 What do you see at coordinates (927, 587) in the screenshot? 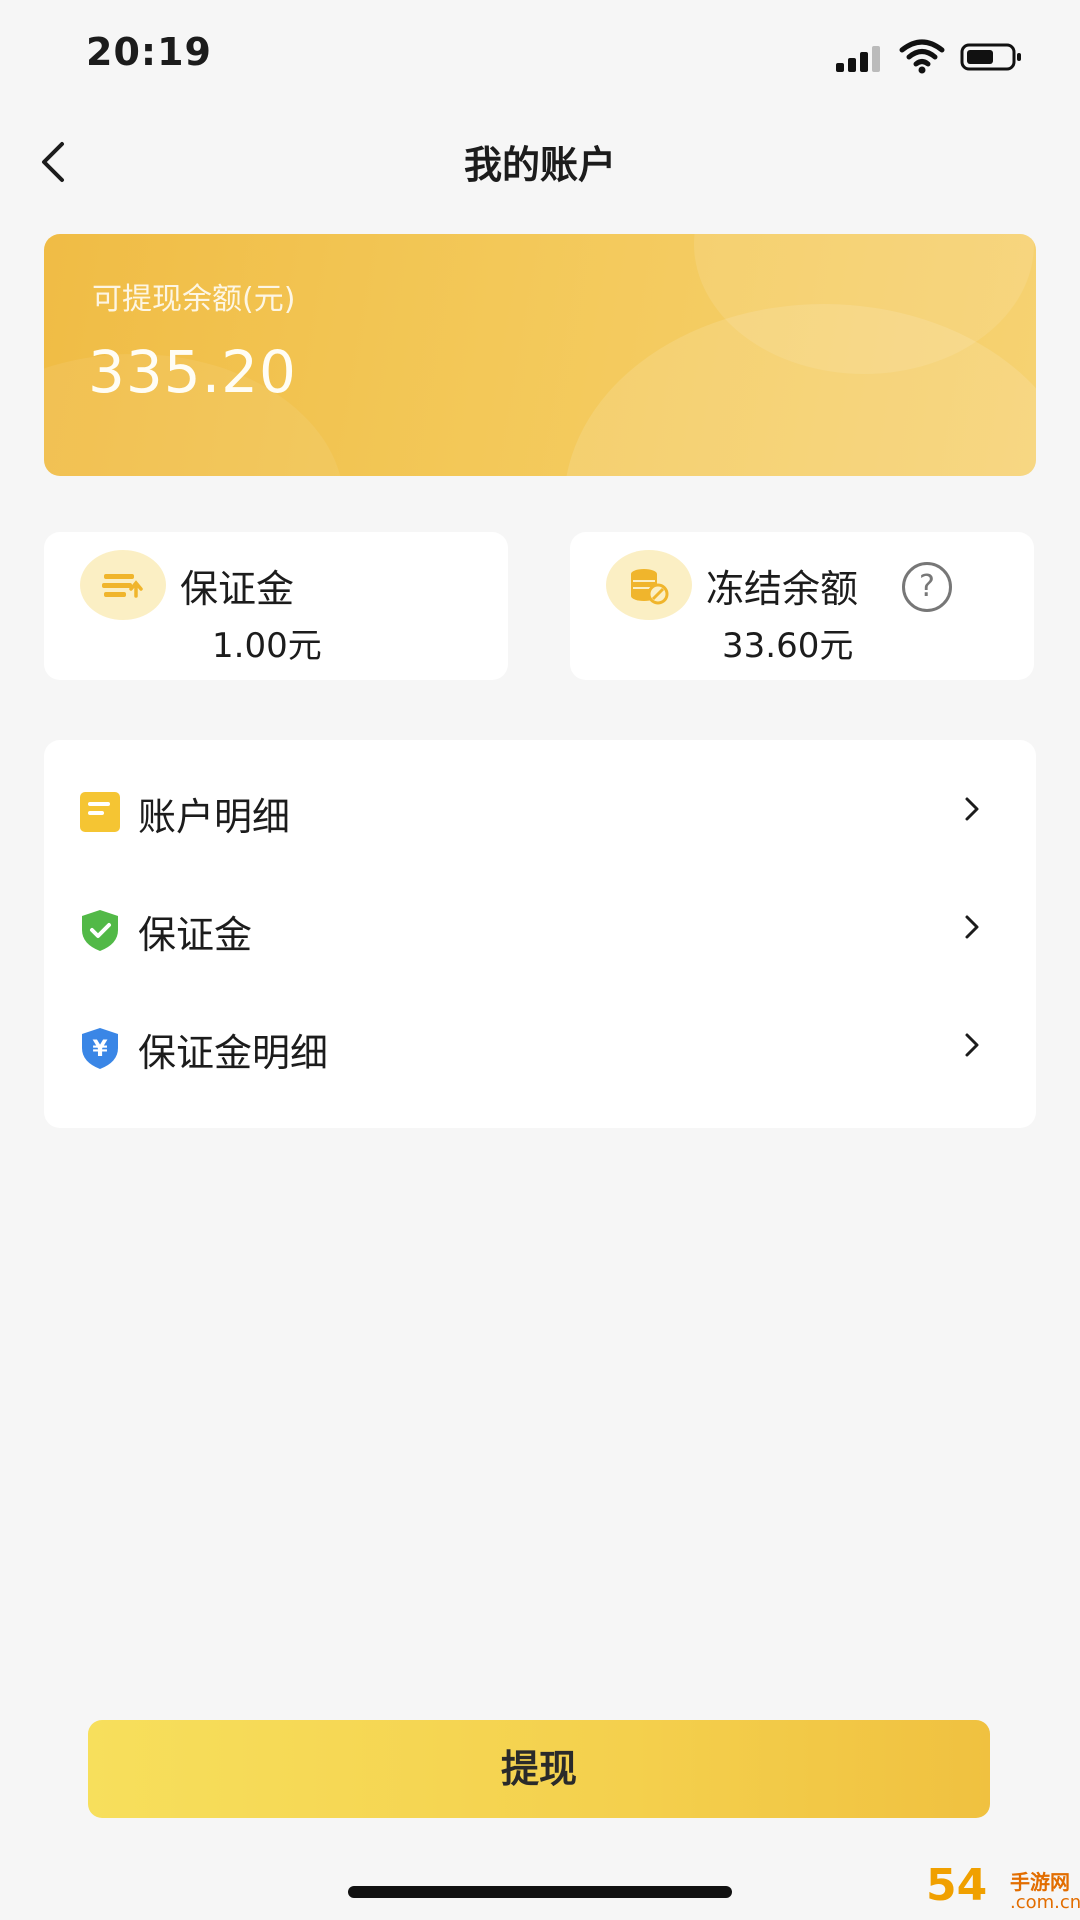
I see `question-mark-icon: ?` at bounding box center [927, 587].